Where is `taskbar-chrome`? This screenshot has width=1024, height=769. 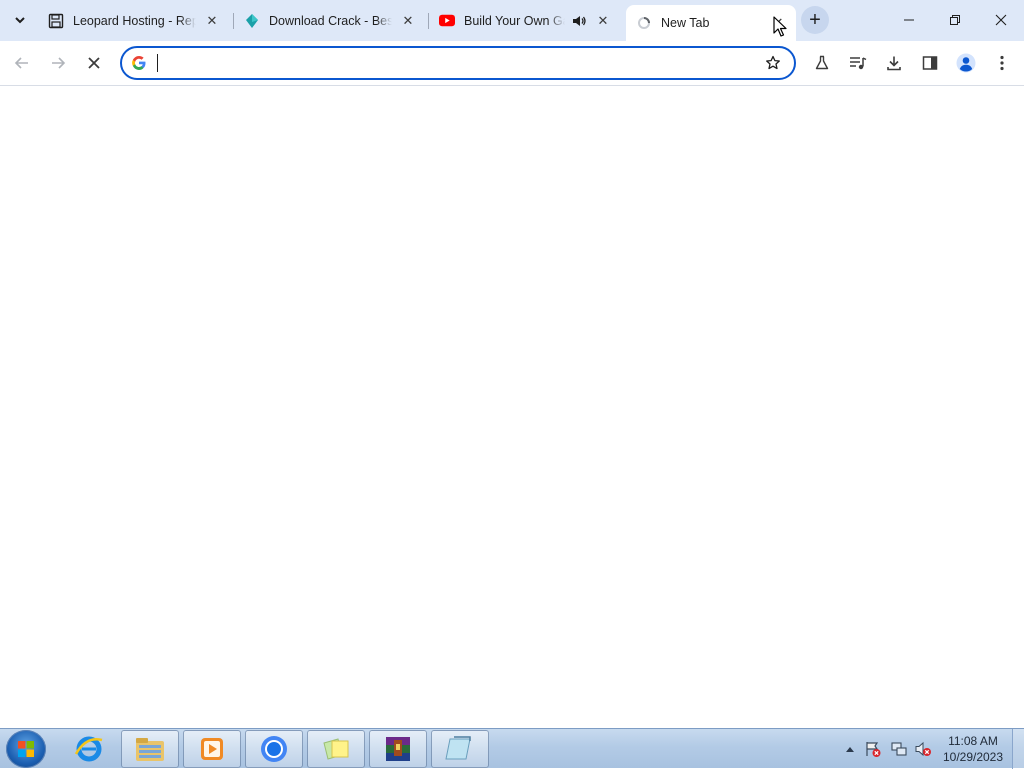 taskbar-chrome is located at coordinates (274, 749).